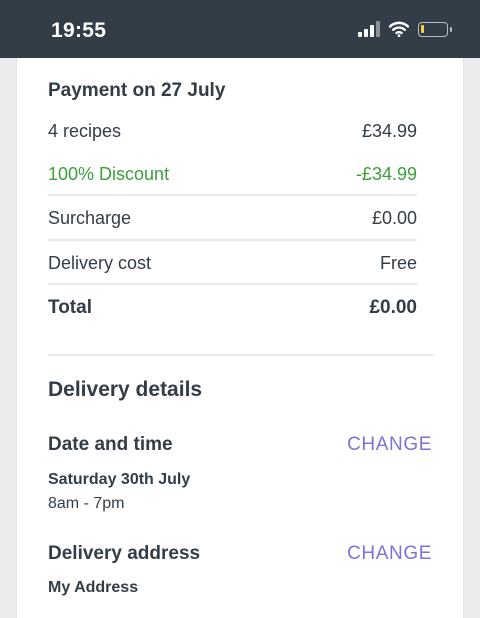  I want to click on total-value: £0.00, so click(393, 307).